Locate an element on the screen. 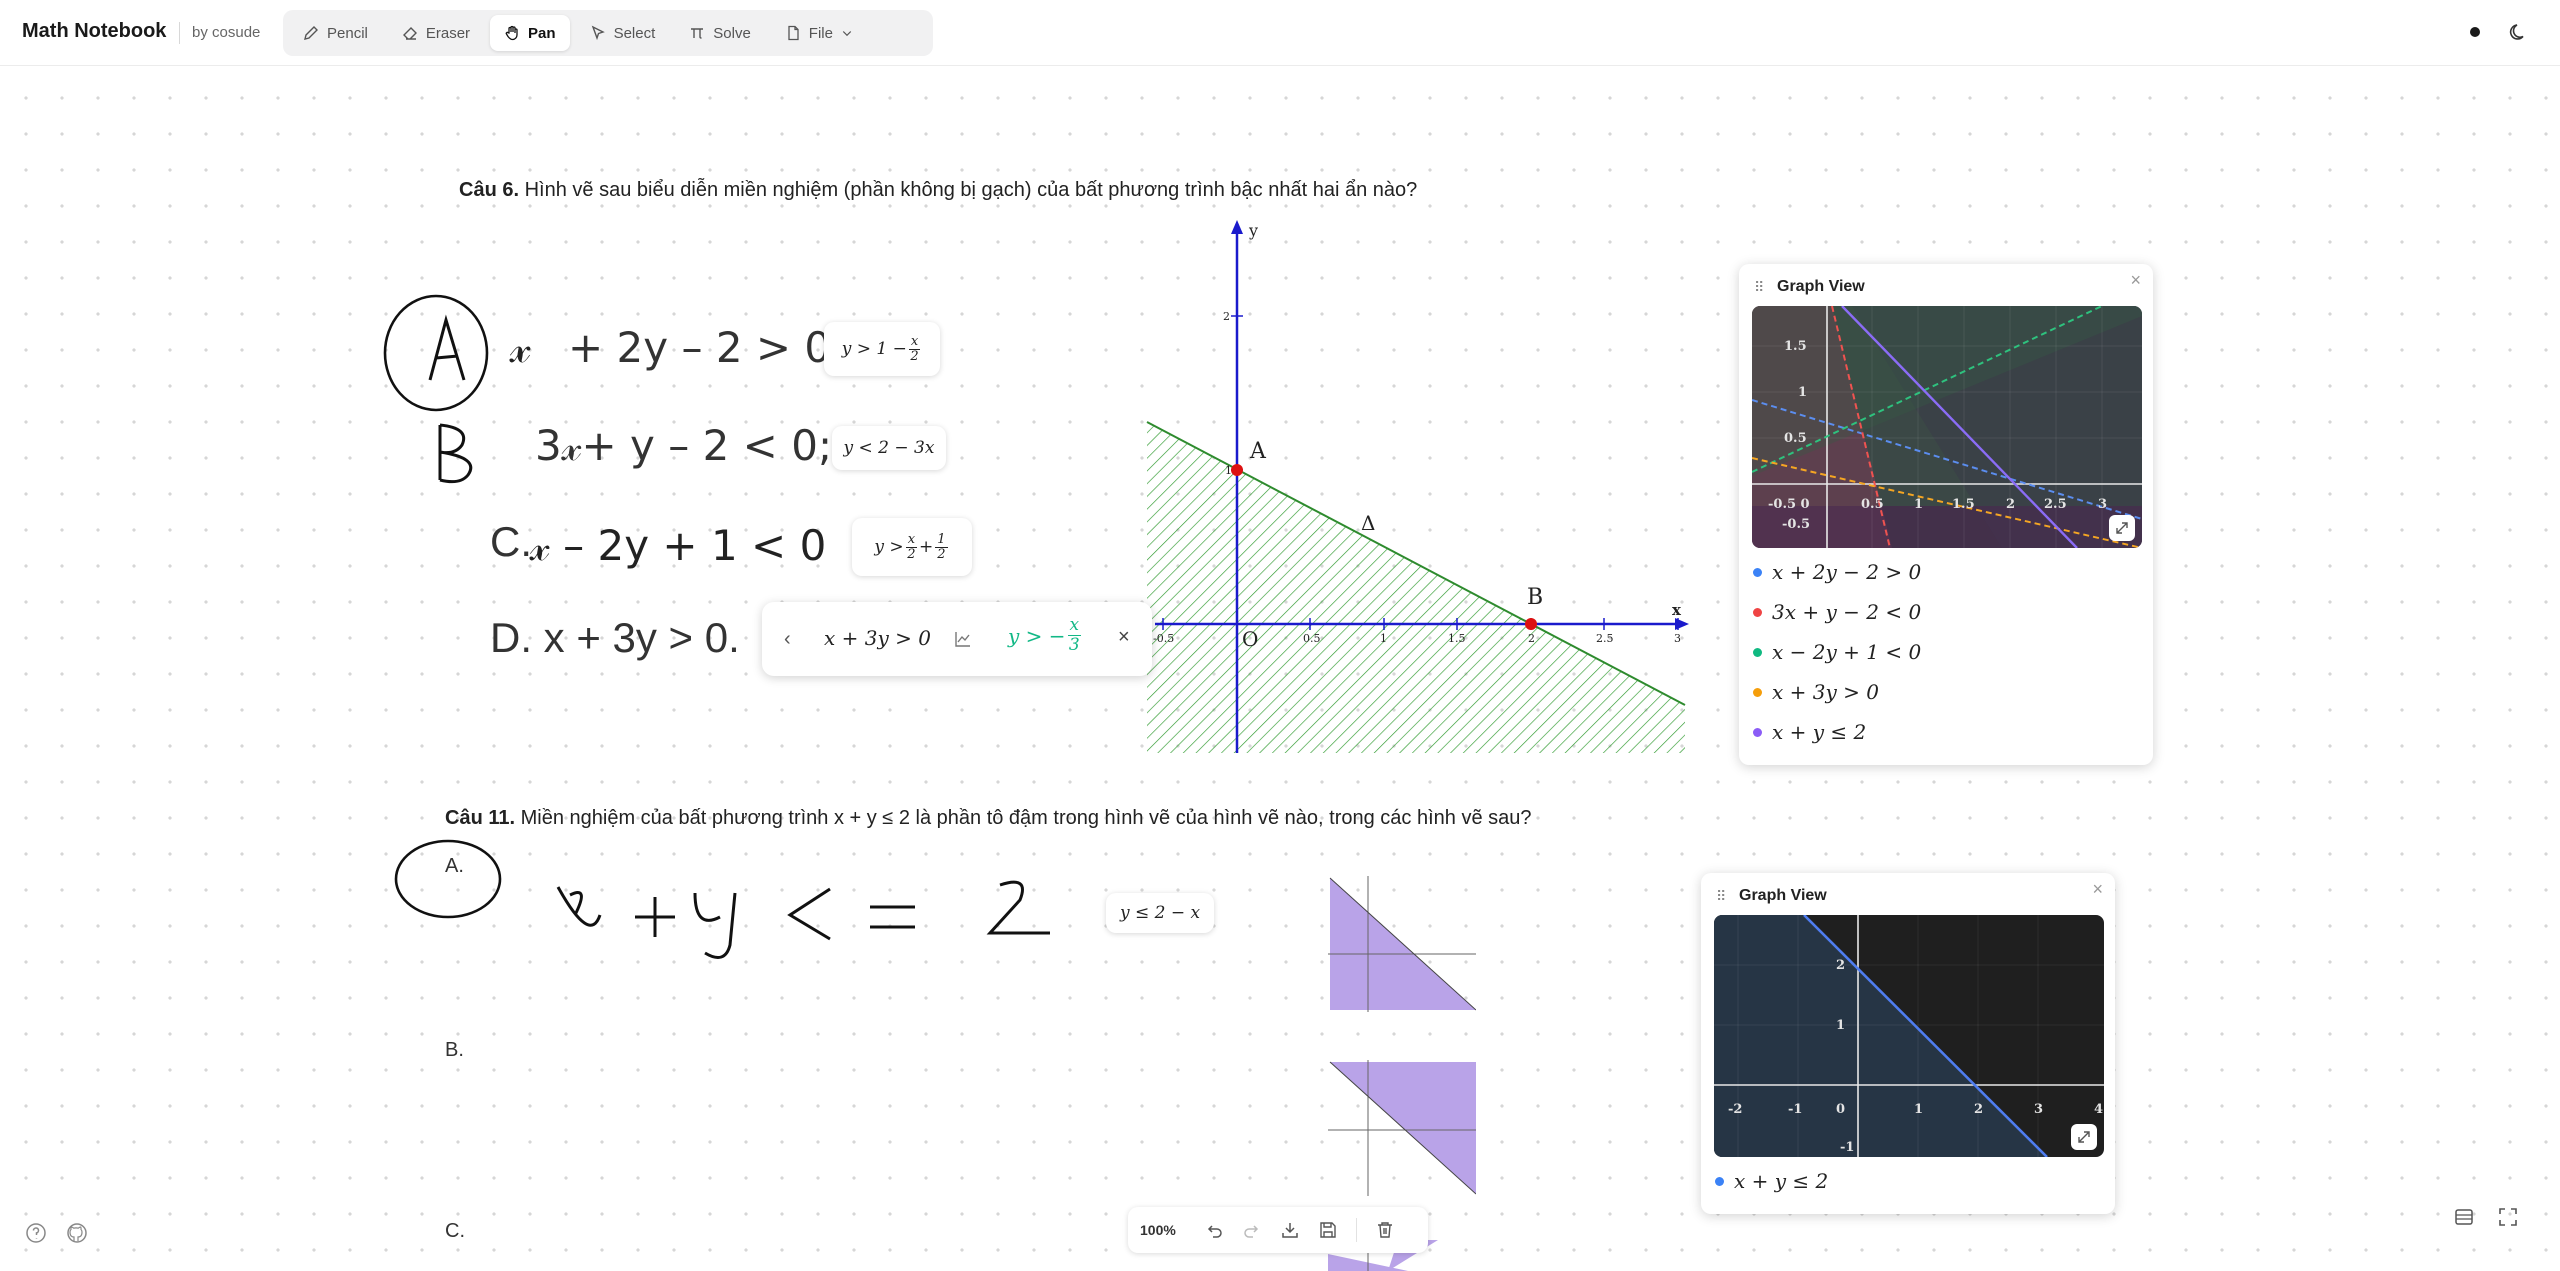 This screenshot has height=1271, width=2560. graph-view-1-title: Graph View is located at coordinates (1821, 286).